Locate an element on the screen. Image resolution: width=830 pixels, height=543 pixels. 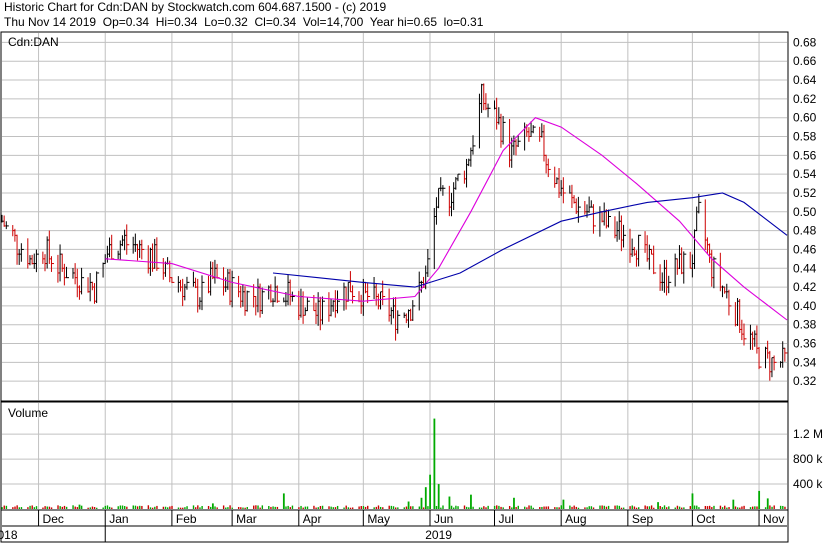
price-tick-label: 0.38 is located at coordinates (805, 325).